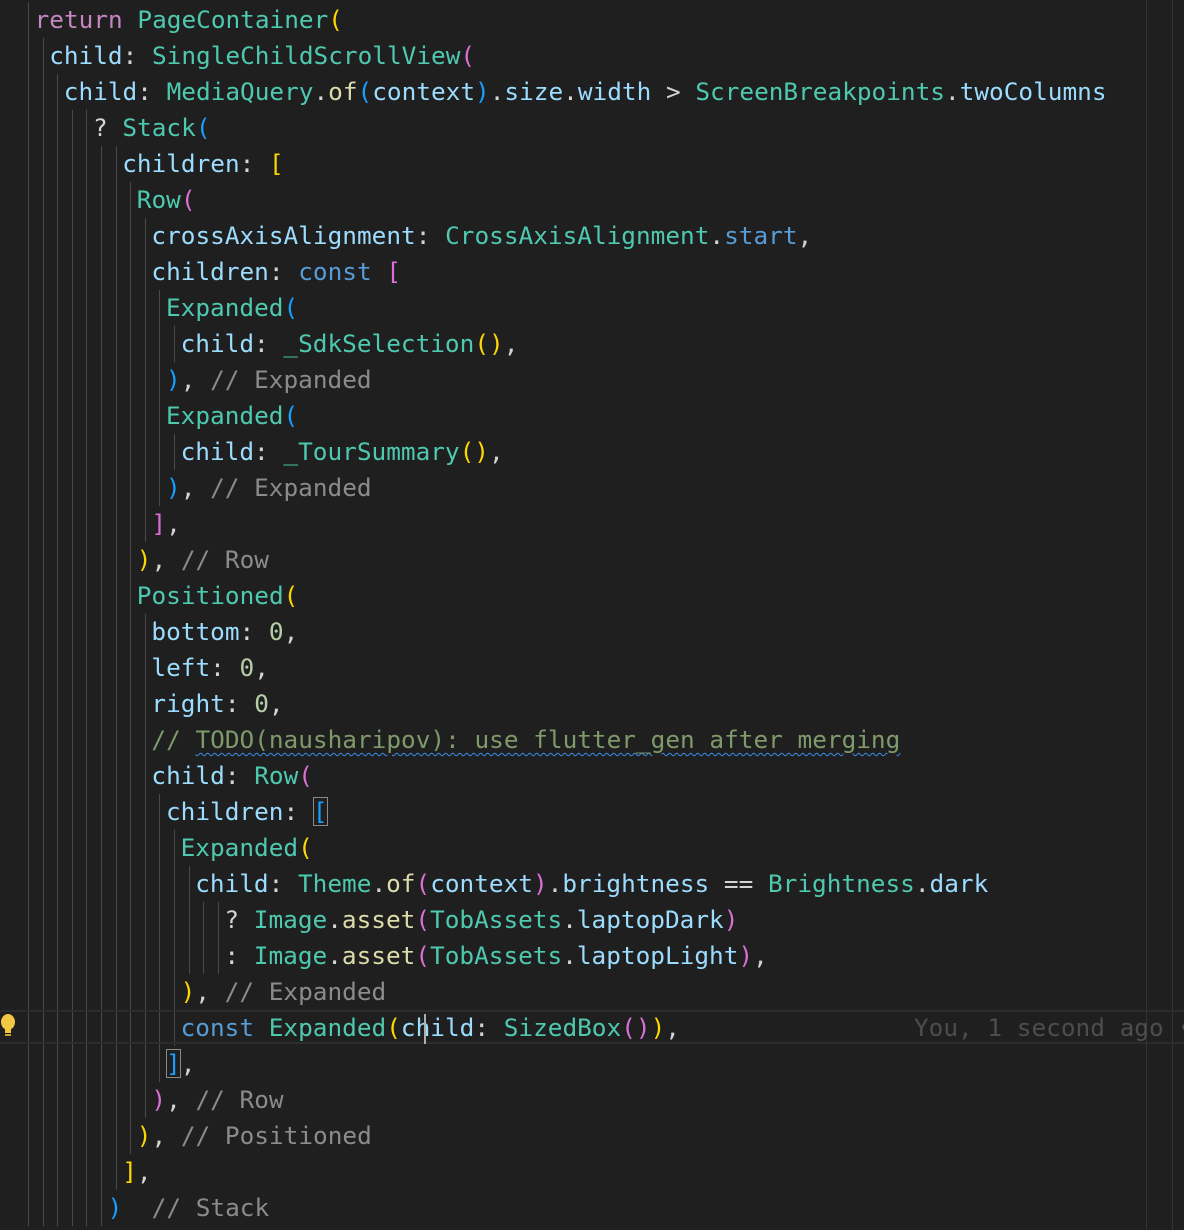 The width and height of the screenshot is (1184, 1230). I want to click on code-line: Row(, so click(166, 200).